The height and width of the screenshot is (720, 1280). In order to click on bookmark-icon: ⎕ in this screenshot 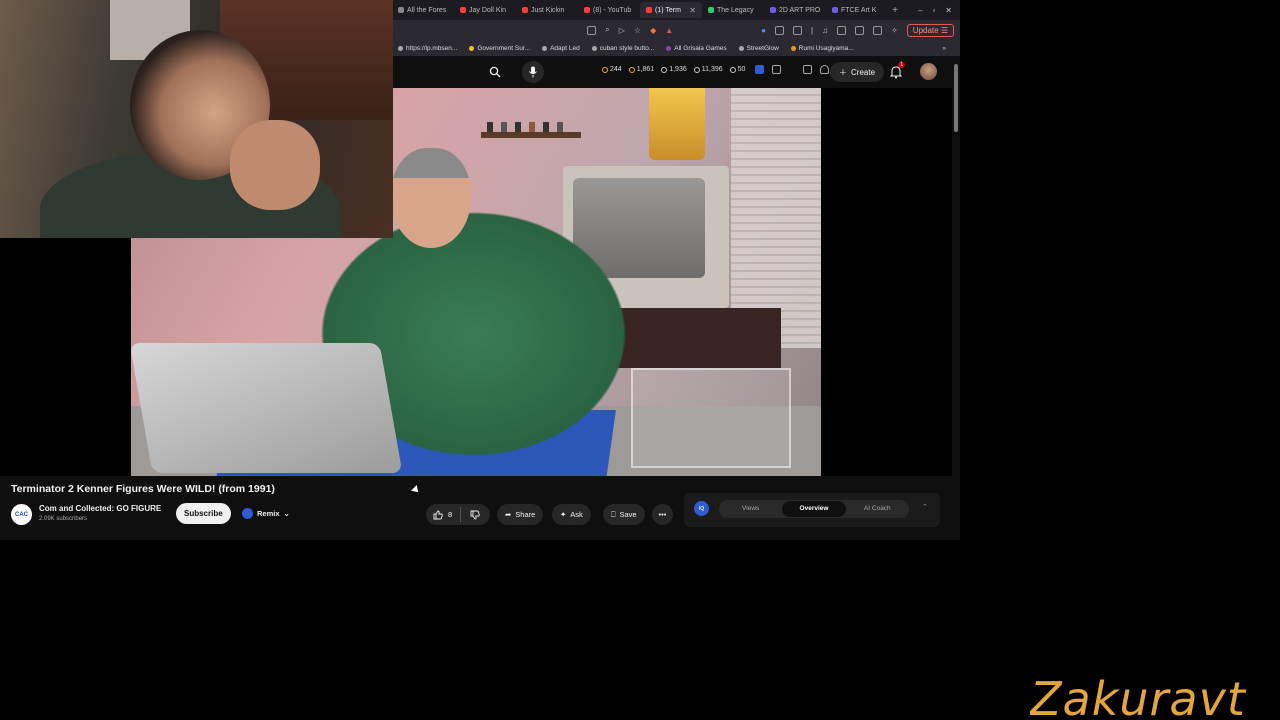, I will do `click(613, 514)`.